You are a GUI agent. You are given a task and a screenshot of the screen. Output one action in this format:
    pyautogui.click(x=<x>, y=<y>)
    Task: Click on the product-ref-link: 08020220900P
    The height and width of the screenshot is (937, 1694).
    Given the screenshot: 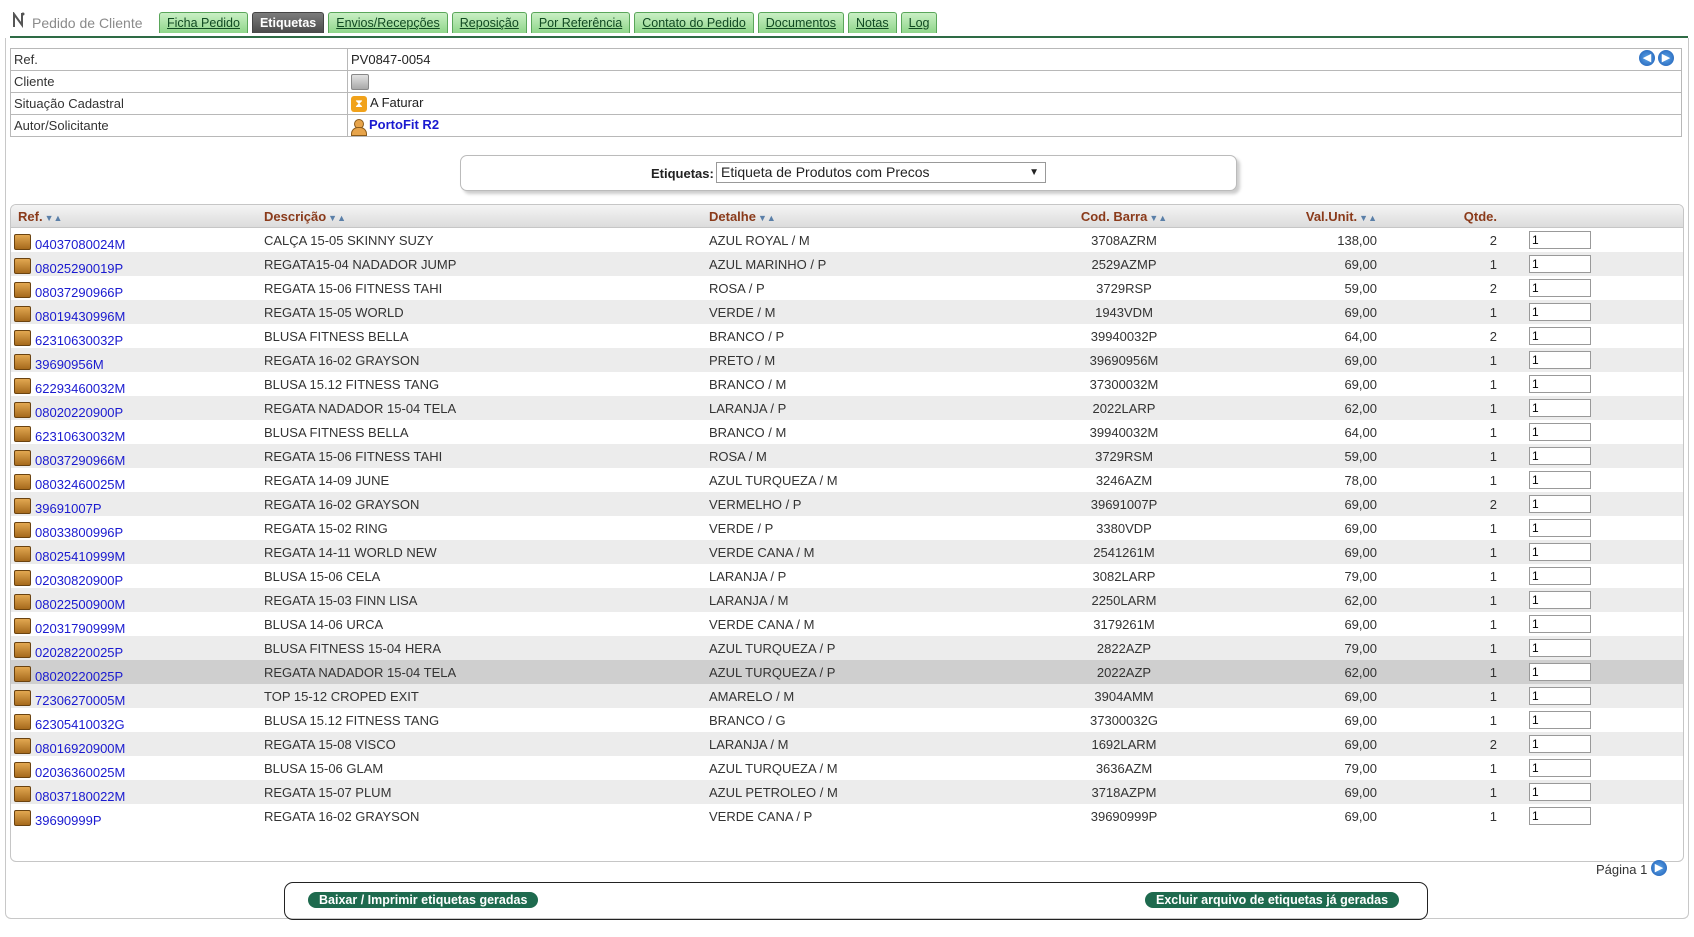 What is the action you would take?
    pyautogui.click(x=79, y=412)
    